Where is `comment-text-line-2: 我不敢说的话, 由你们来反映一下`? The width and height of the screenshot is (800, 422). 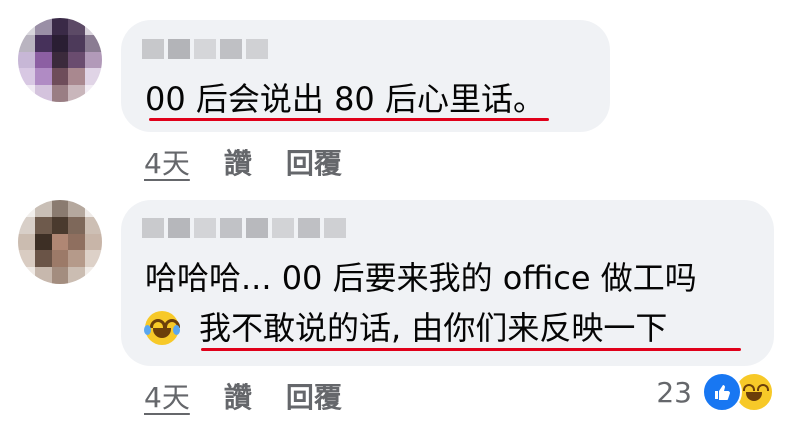 comment-text-line-2: 我不敢说的话, 由你们来反映一下 is located at coordinates (406, 328).